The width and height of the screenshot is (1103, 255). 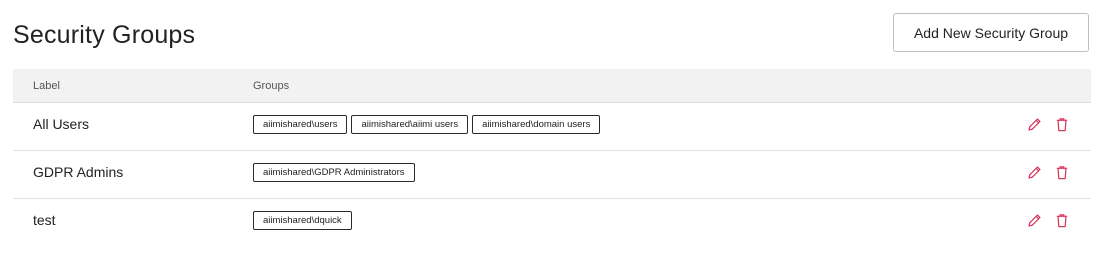 What do you see at coordinates (78, 172) in the screenshot?
I see `row-label: GDPR Admins` at bounding box center [78, 172].